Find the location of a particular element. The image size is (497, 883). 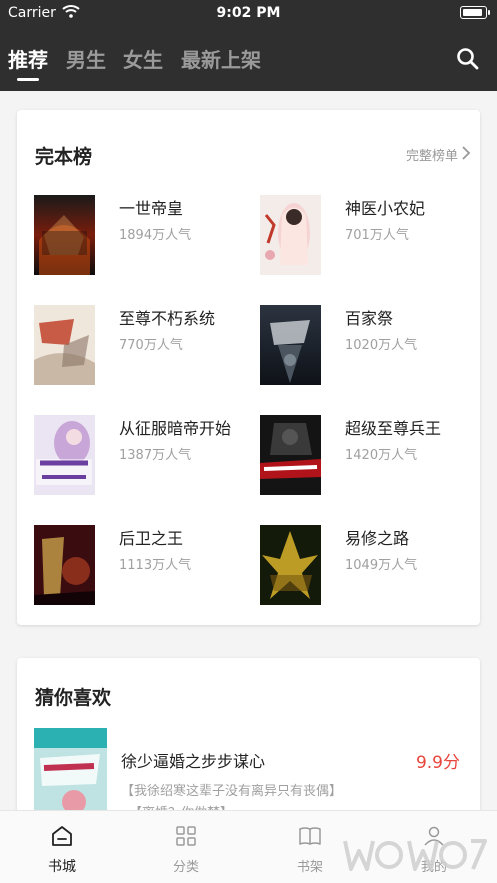

book-title: 后卫之王 is located at coordinates (151, 538).